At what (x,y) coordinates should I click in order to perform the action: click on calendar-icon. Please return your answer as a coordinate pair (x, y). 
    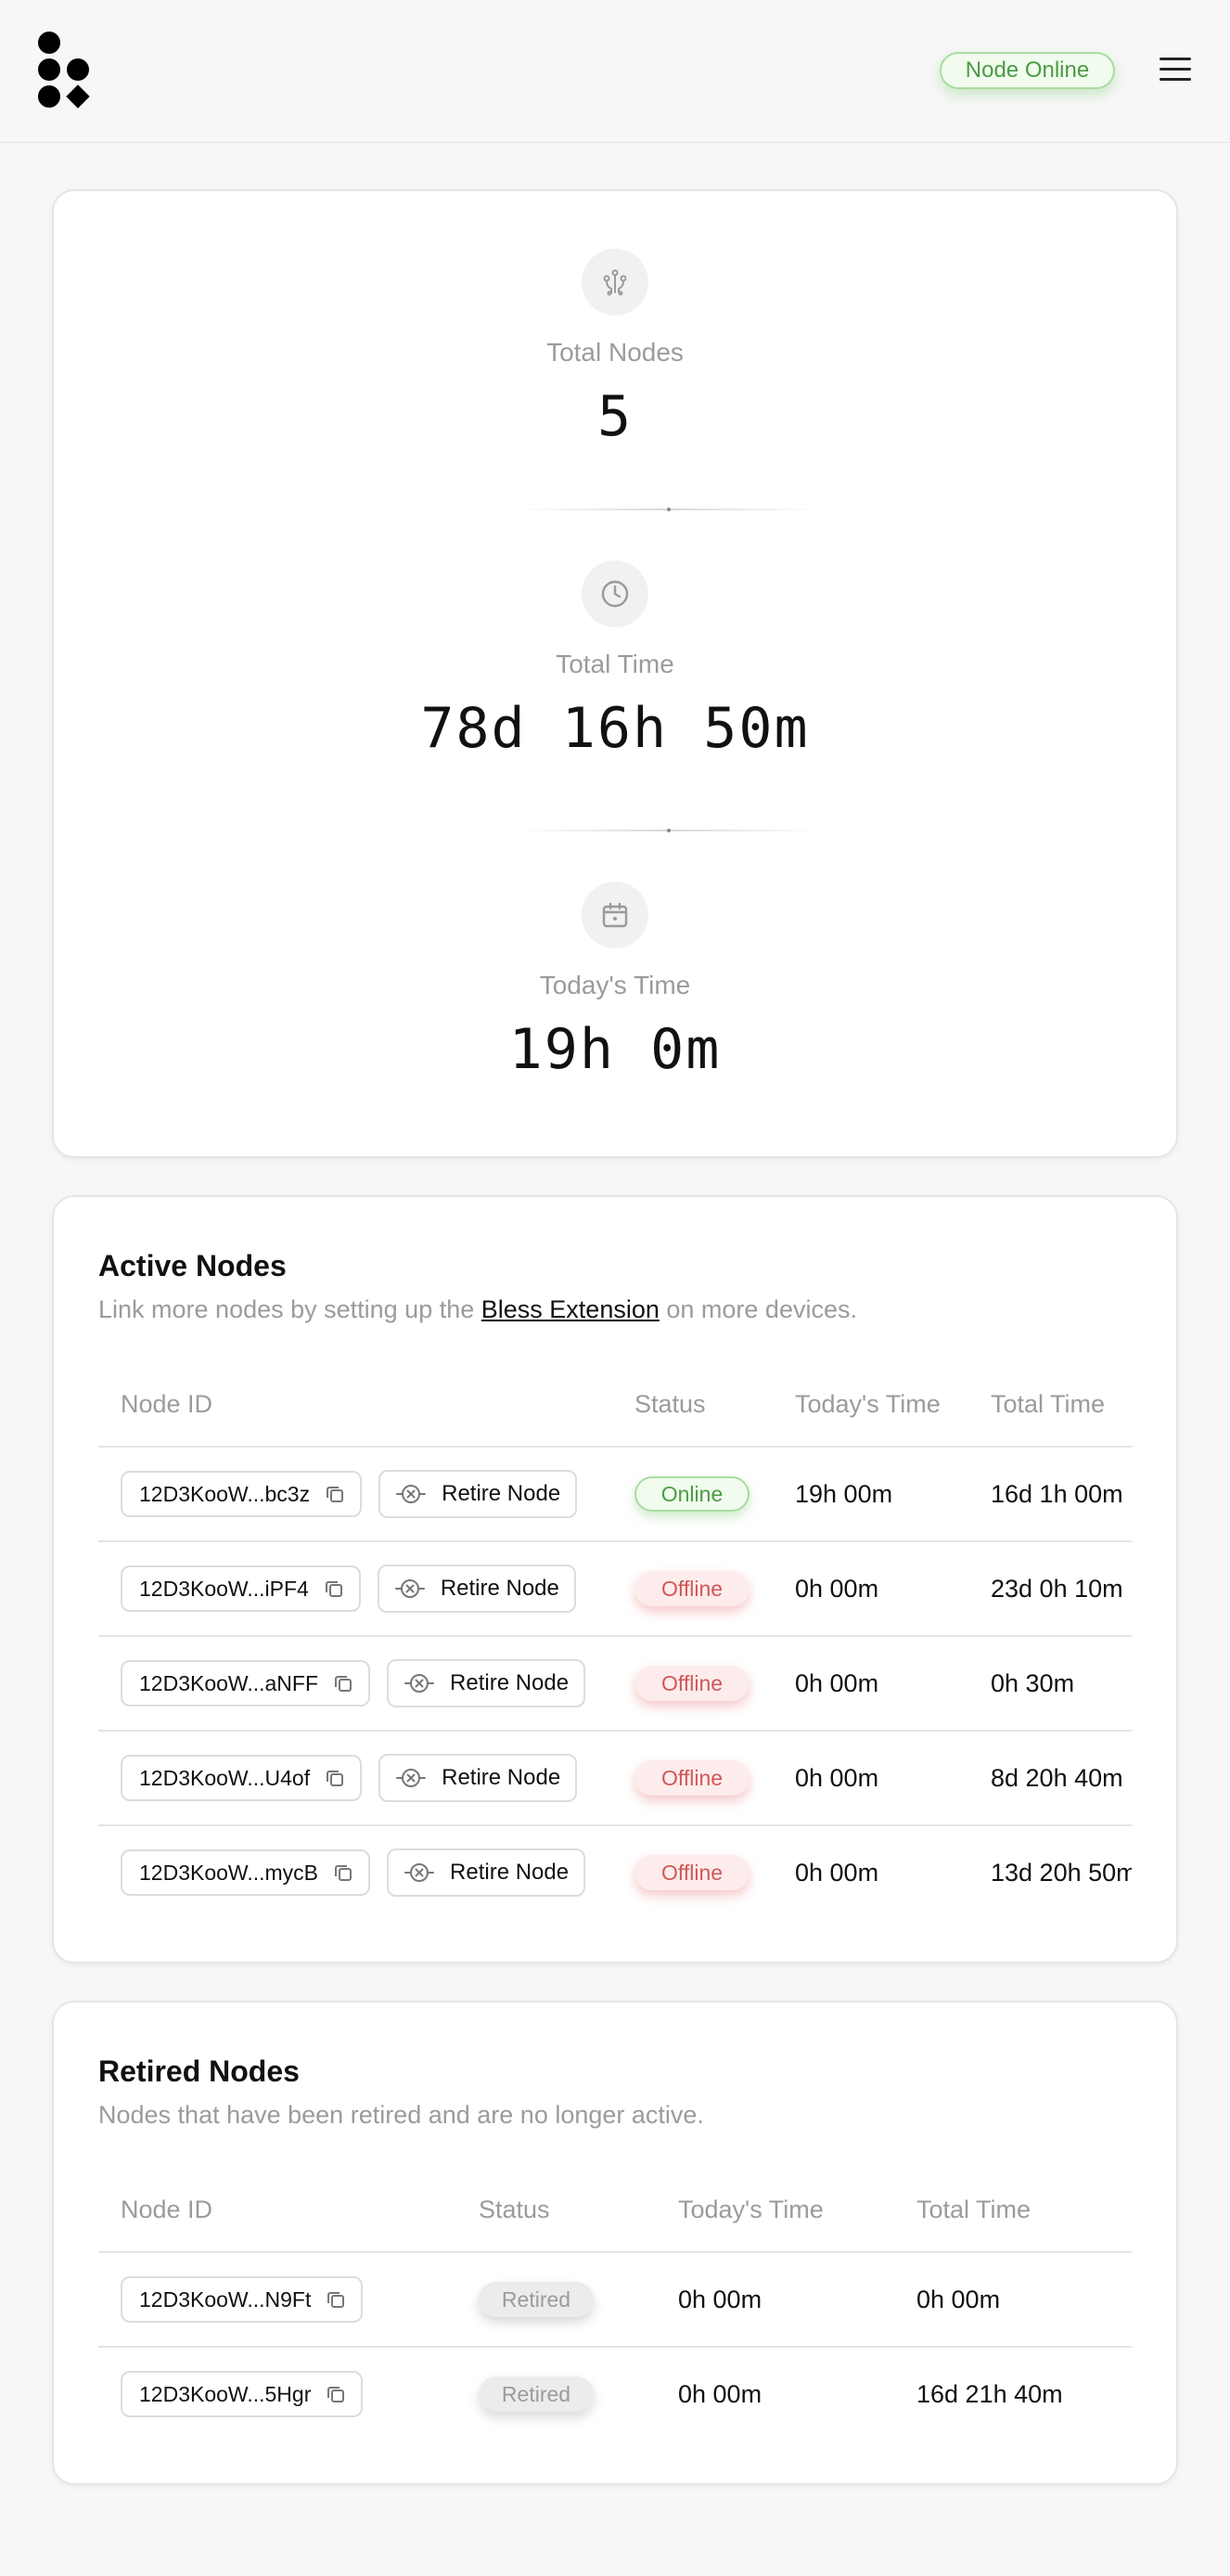
    Looking at the image, I should click on (615, 915).